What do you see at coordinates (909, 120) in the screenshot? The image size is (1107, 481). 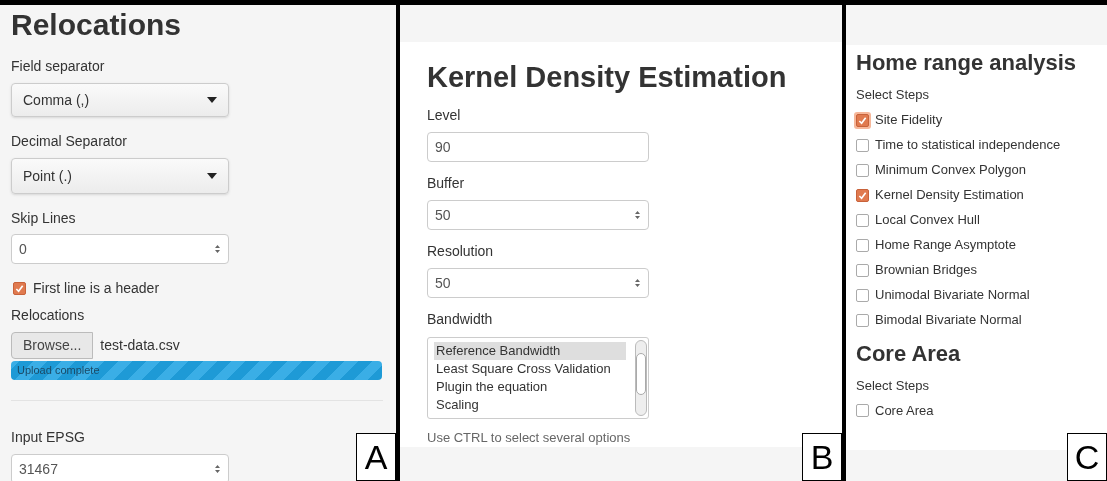 I see `checkbox-label: Site Fidelity` at bounding box center [909, 120].